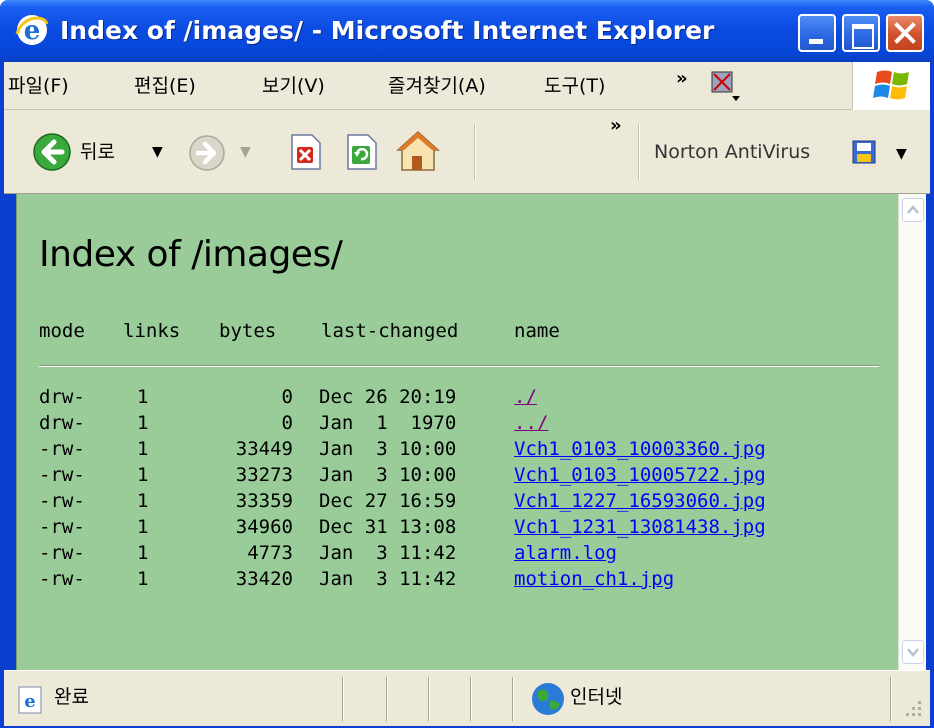 The image size is (934, 728). Describe the element at coordinates (457, 397) in the screenshot. I see `table-row: drw- 1 0 Dec 26 20:19 ./` at that location.